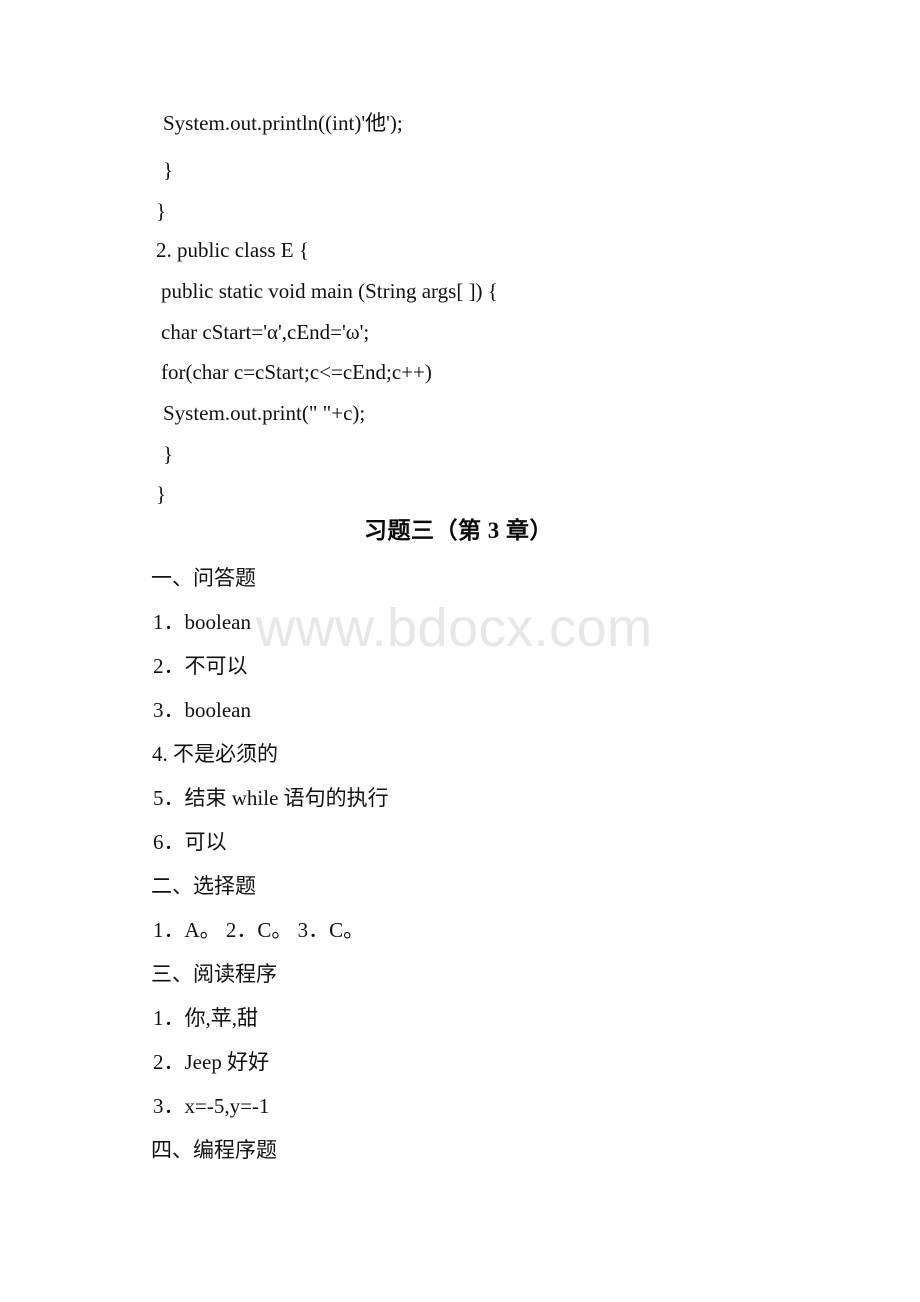 The image size is (920, 1302). Describe the element at coordinates (200, 666) in the screenshot. I see `answer-item: 2．不可以` at that location.